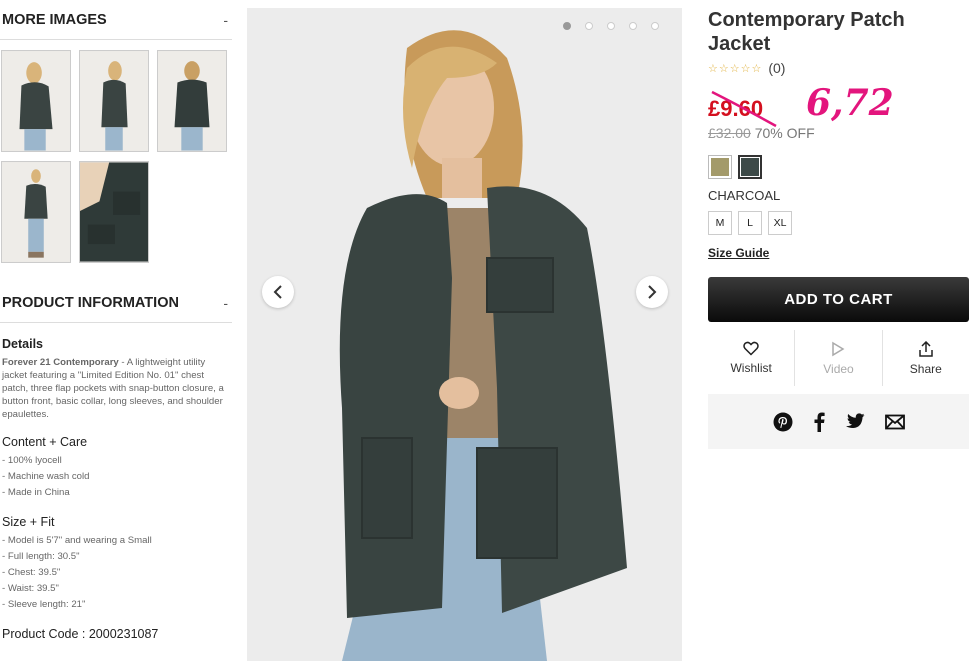 This screenshot has width=969, height=665. Describe the element at coordinates (777, 68) in the screenshot. I see `review-count: (0)` at that location.